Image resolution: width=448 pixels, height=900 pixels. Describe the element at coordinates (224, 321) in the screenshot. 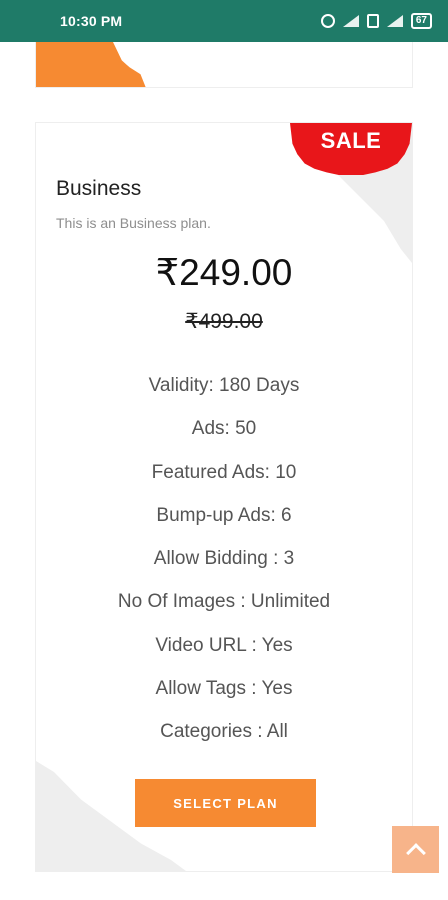

I see `plan-old-price: ₹499.00` at that location.